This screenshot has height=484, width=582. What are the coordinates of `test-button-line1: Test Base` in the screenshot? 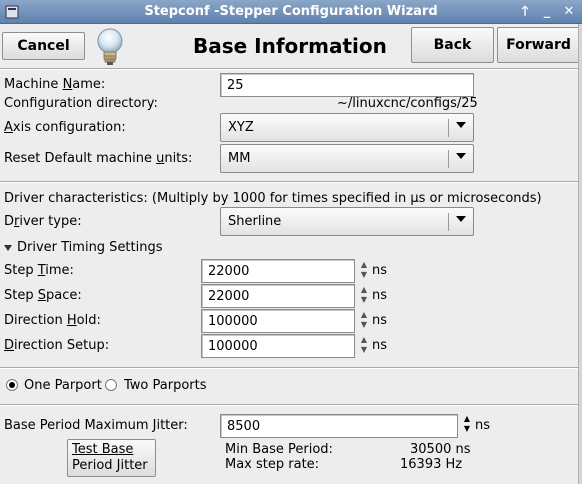 It's located at (103, 449).